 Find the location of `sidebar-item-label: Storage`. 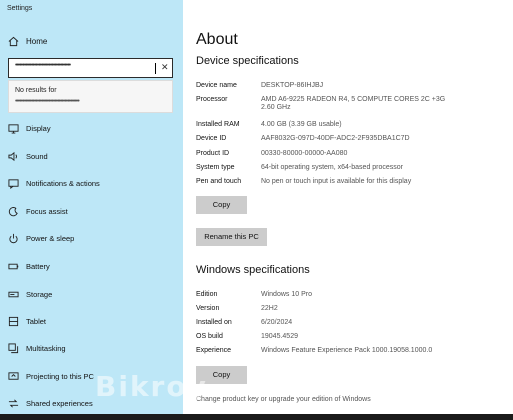

sidebar-item-label: Storage is located at coordinates (39, 294).